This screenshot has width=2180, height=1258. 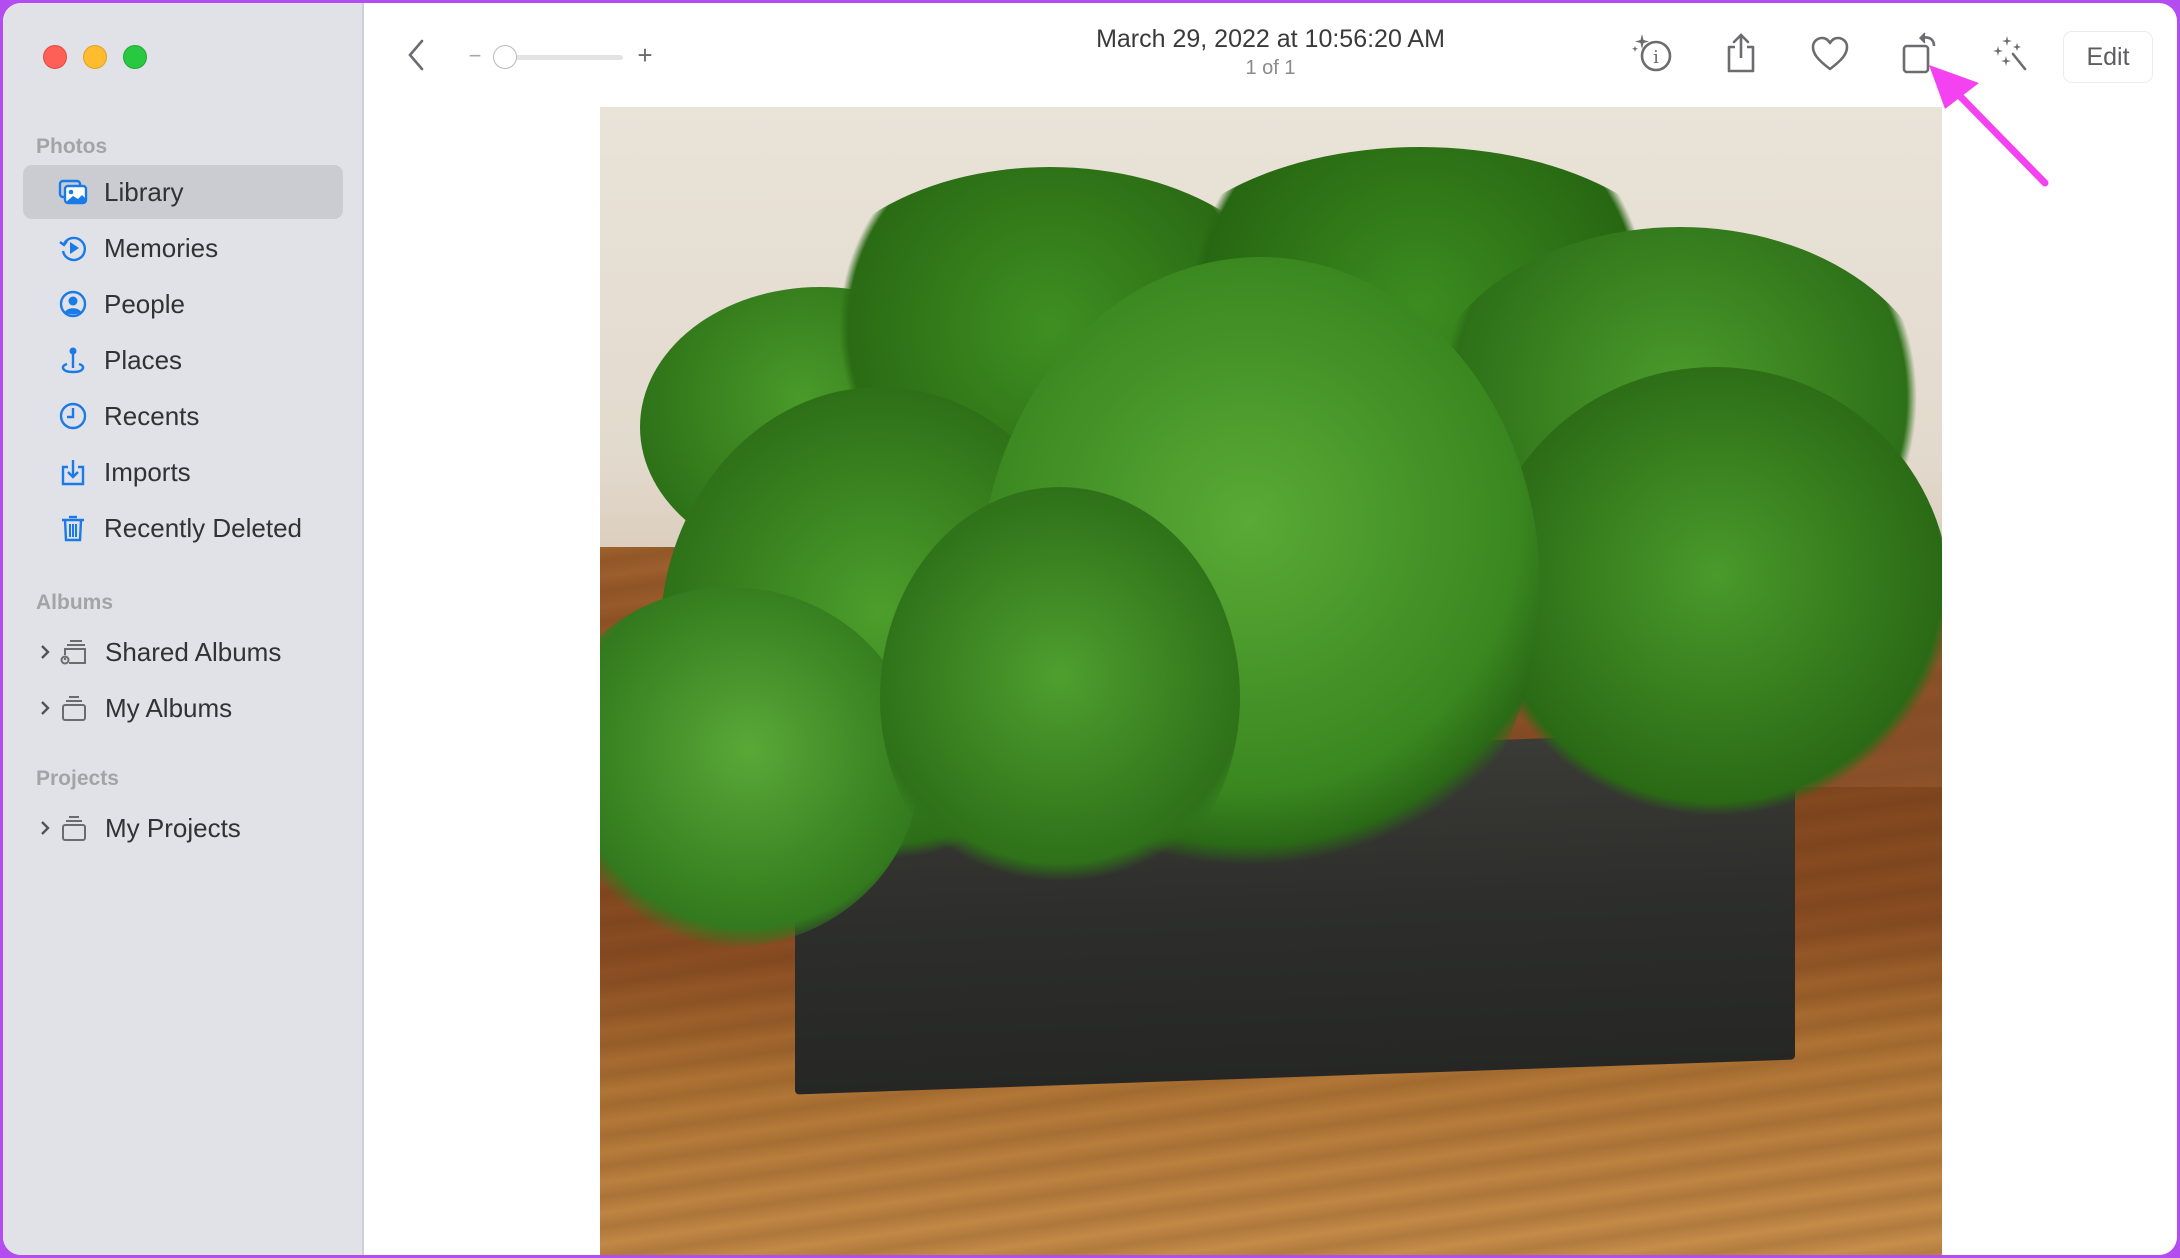 I want to click on recents-icon, so click(x=73, y=416).